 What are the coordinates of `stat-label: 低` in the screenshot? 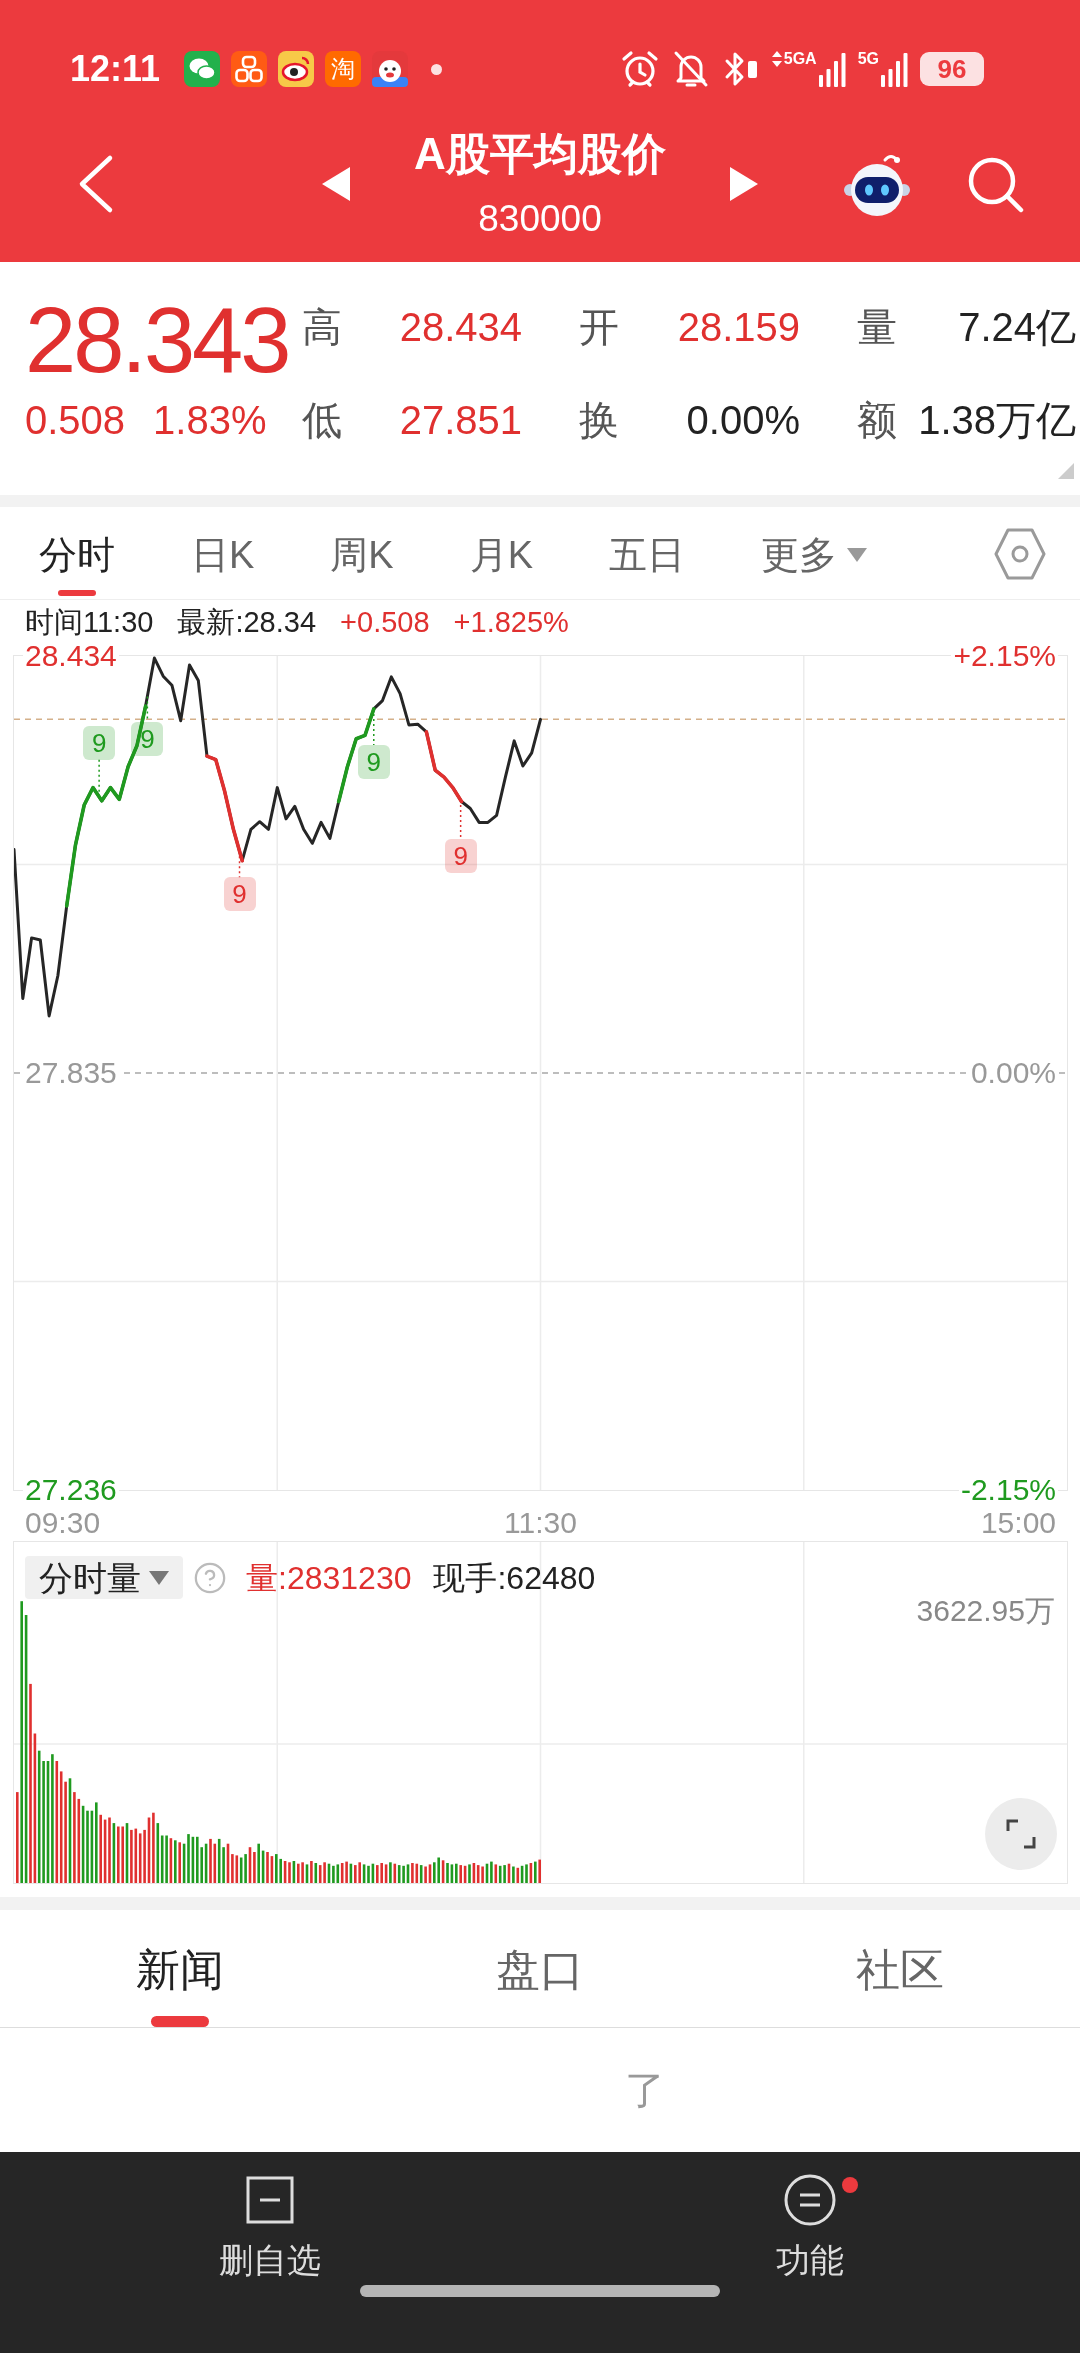 It's located at (322, 420).